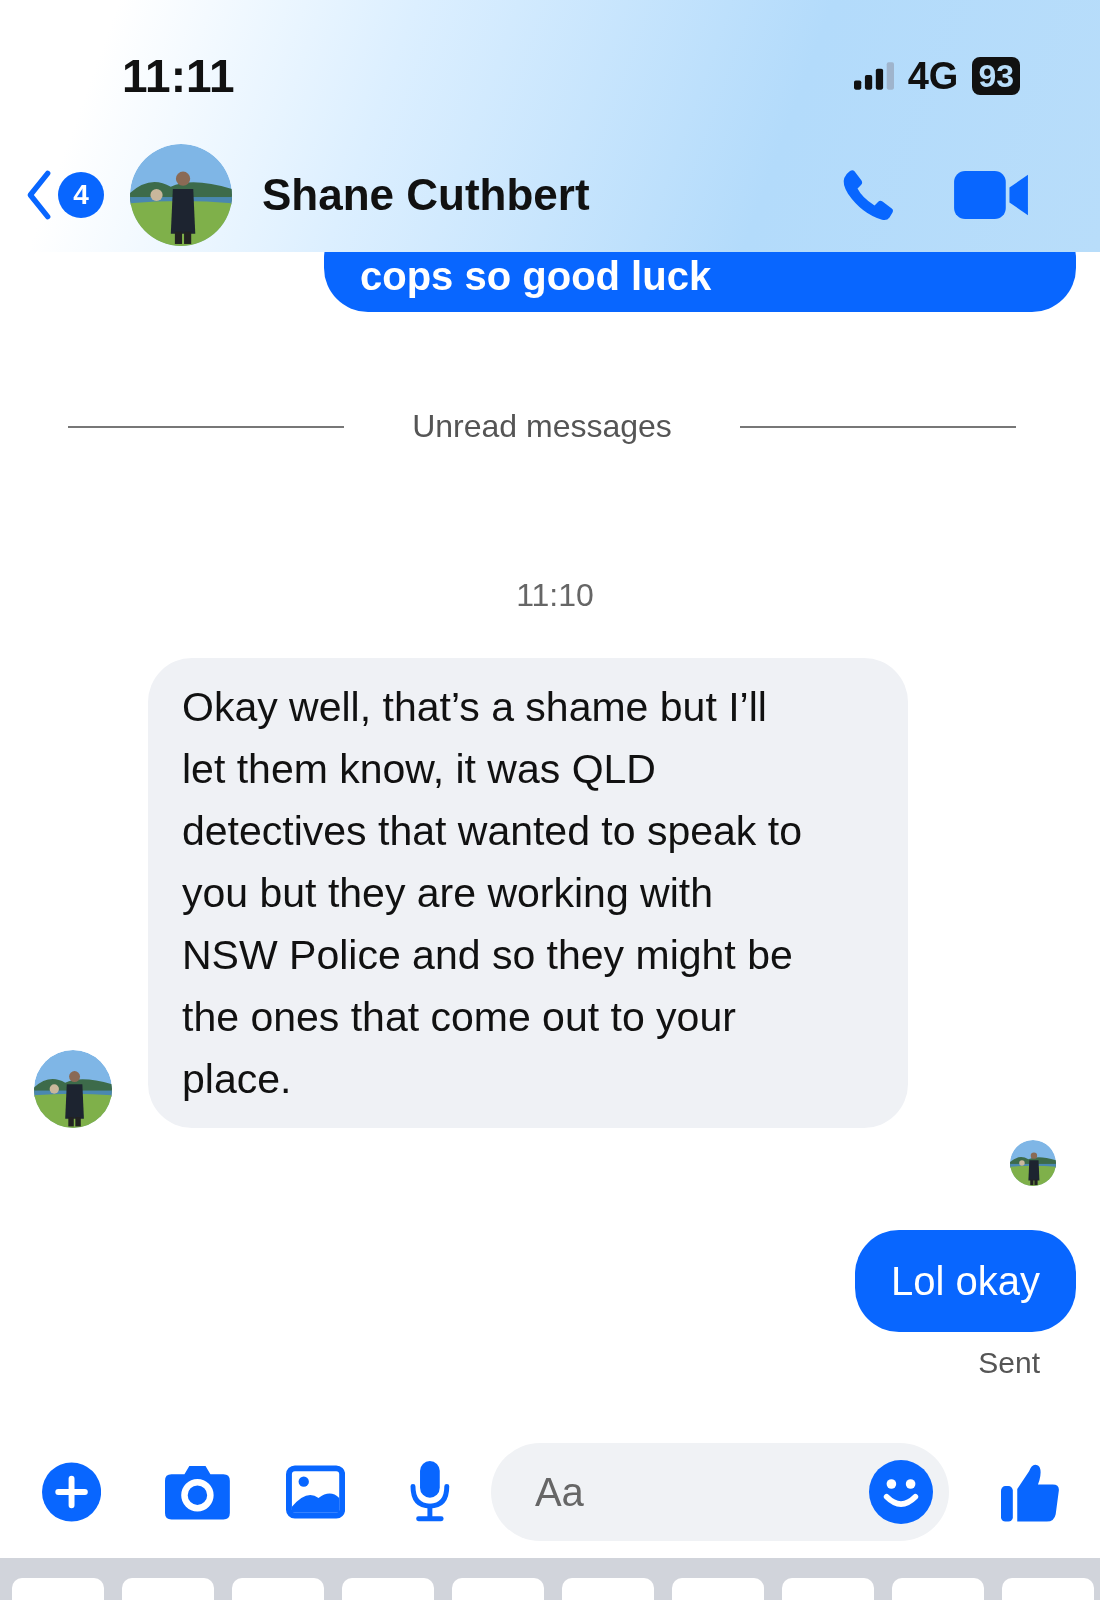  Describe the element at coordinates (72, 1492) in the screenshot. I see `add-icon` at that location.